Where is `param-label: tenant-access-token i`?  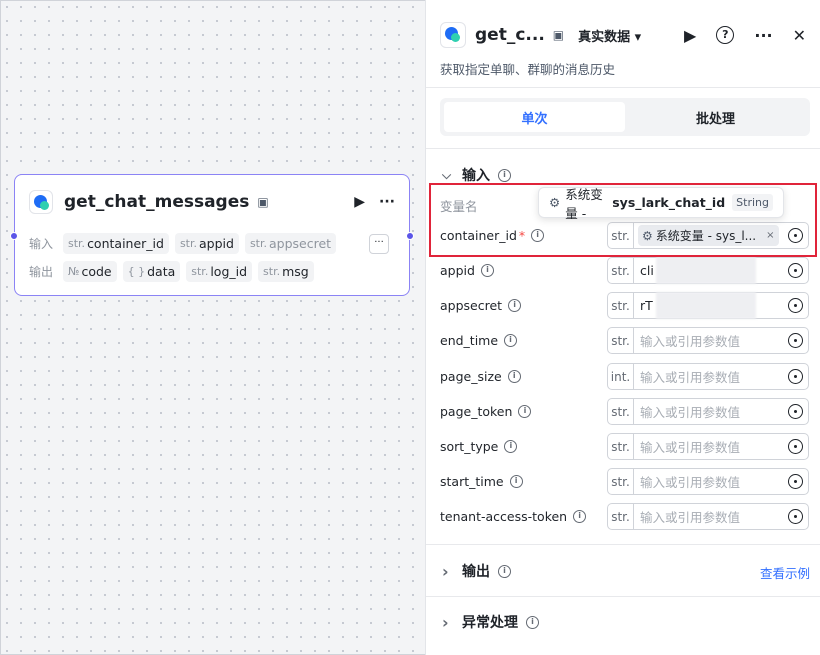 param-label: tenant-access-token i is located at coordinates (513, 516).